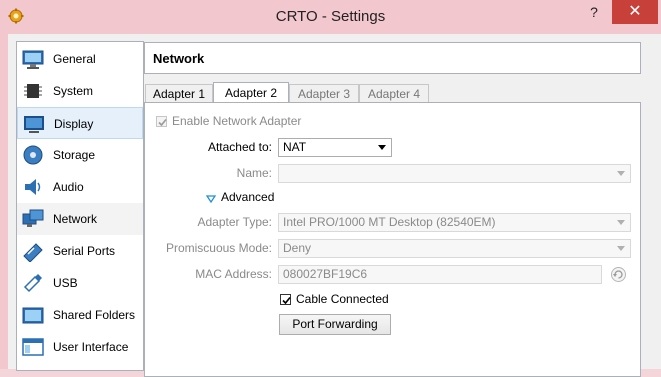 The height and width of the screenshot is (377, 661). Describe the element at coordinates (342, 299) in the screenshot. I see `cable-connected-label: Cable Connected` at that location.